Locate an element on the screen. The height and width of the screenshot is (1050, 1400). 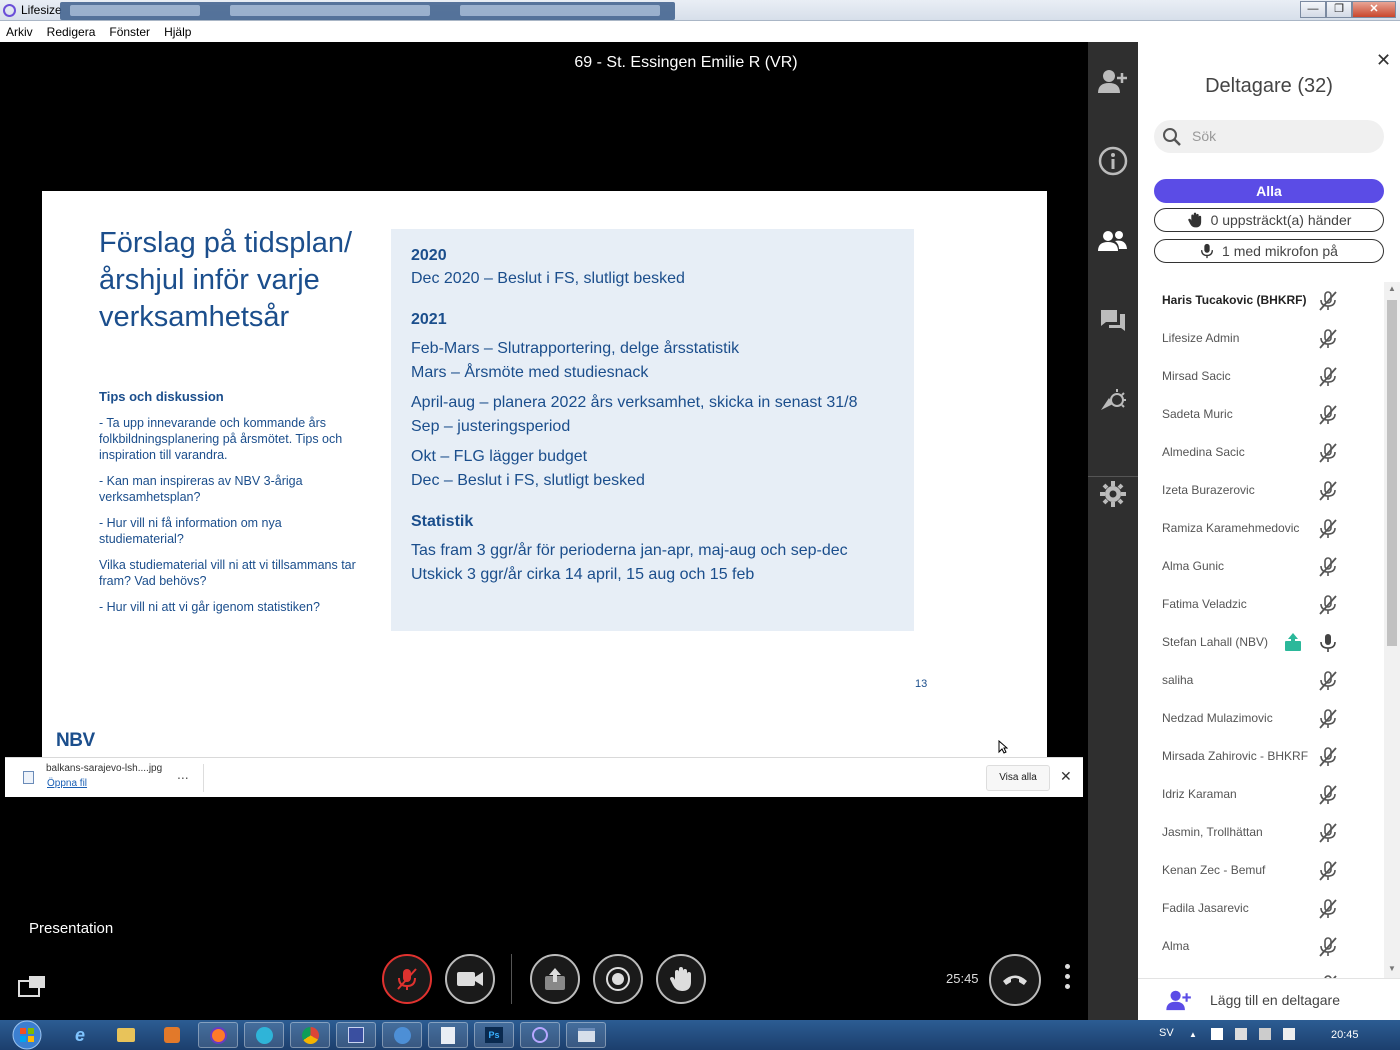
participants-button is located at coordinates (1113, 241).